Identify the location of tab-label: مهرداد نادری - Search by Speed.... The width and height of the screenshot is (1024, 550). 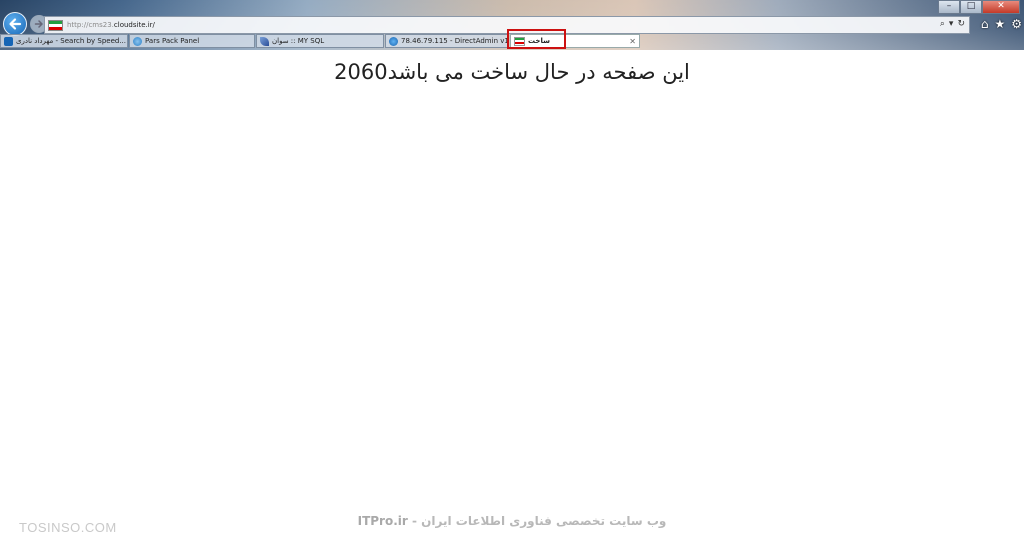
(71, 41).